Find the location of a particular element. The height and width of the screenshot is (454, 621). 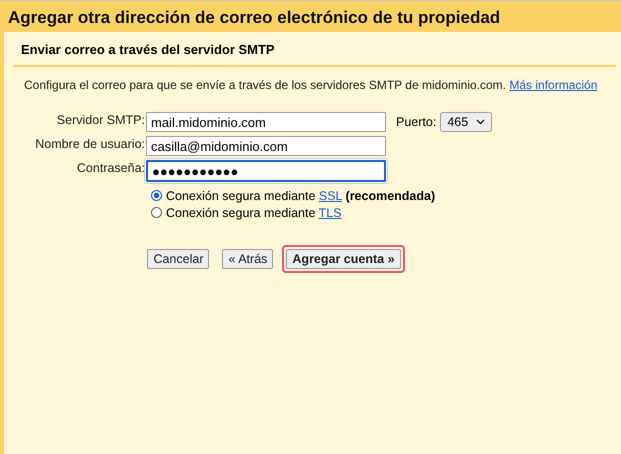

field-label: Nombre de usuario: is located at coordinates (89, 143).